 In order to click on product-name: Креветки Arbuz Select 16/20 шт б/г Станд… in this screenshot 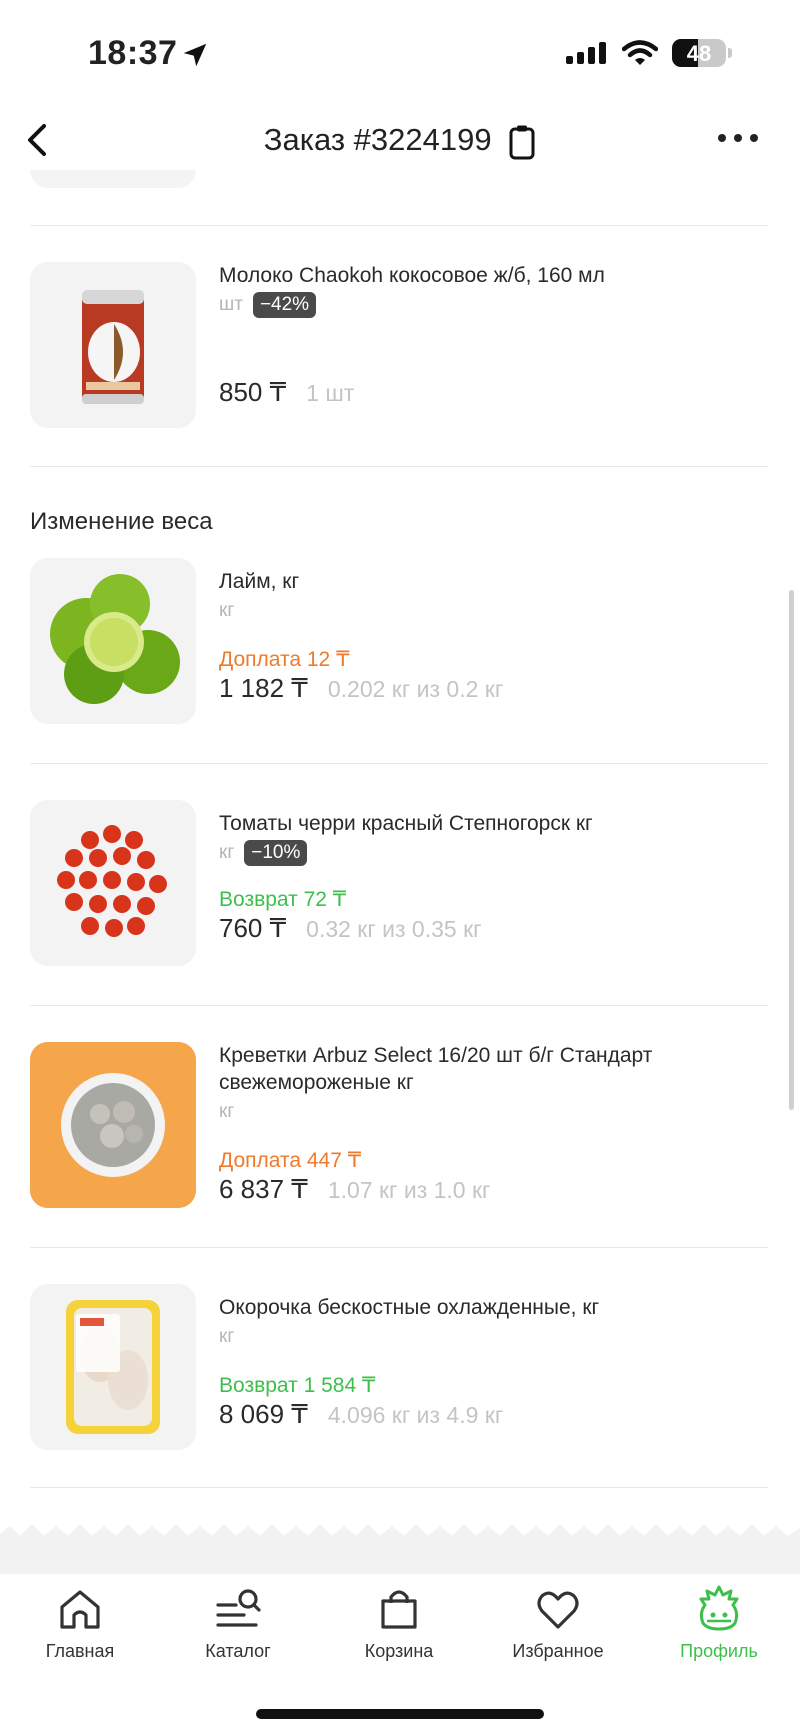, I will do `click(436, 1069)`.